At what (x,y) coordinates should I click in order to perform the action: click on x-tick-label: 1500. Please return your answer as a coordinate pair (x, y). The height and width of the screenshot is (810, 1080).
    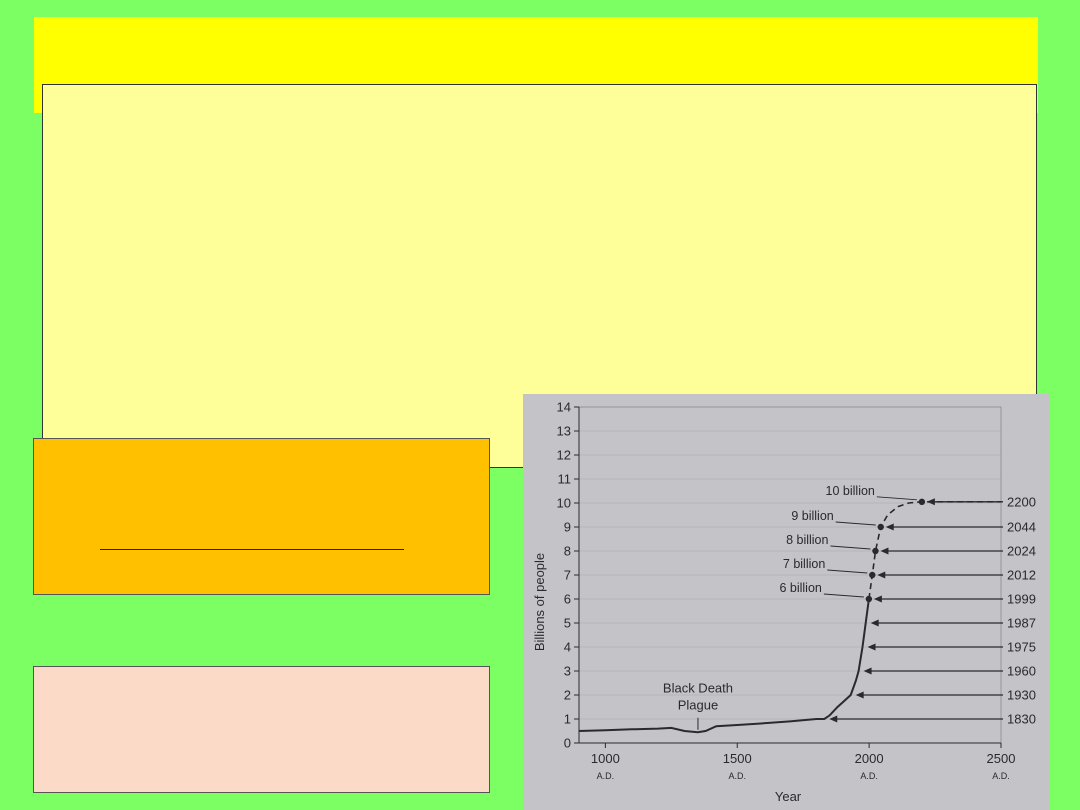
    Looking at the image, I should click on (737, 758).